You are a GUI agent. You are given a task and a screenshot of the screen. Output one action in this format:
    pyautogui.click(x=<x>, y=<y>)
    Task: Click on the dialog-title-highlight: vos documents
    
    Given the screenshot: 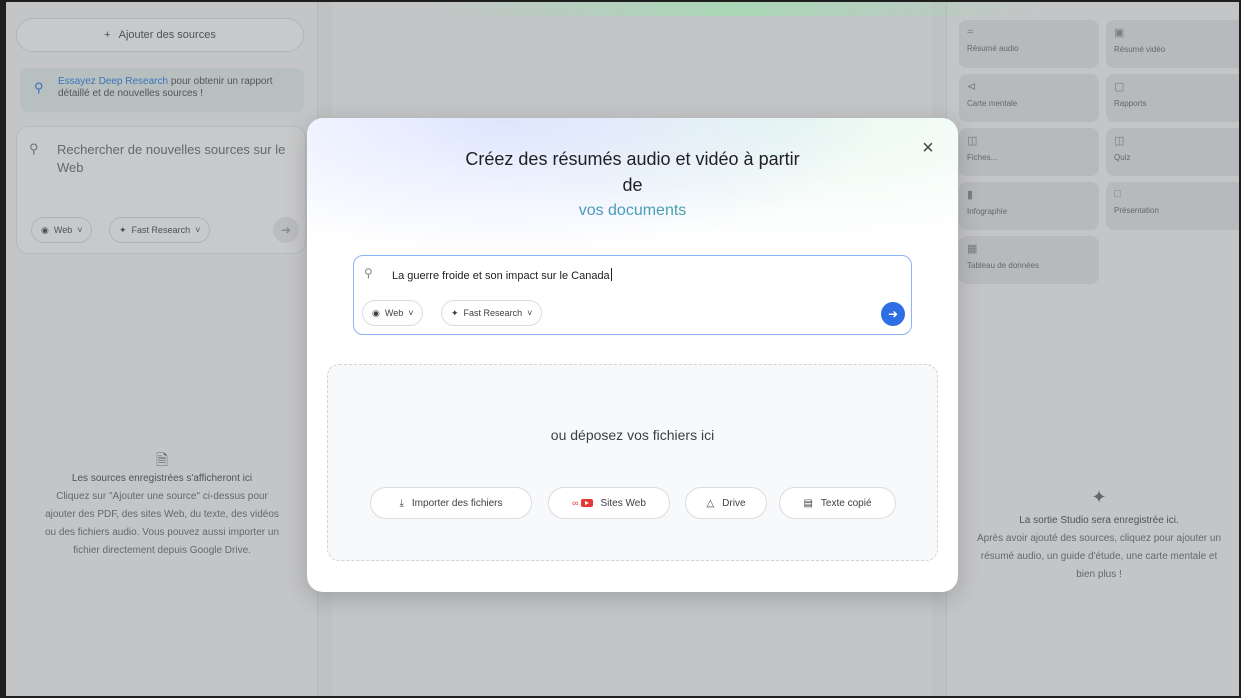 What is the action you would take?
    pyautogui.click(x=632, y=211)
    